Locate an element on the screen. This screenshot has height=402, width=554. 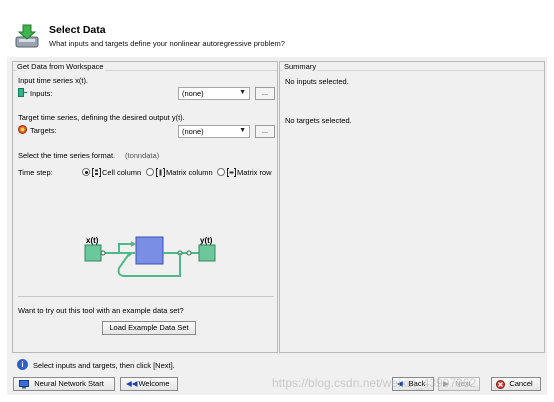
import-data-icon is located at coordinates (27, 36).